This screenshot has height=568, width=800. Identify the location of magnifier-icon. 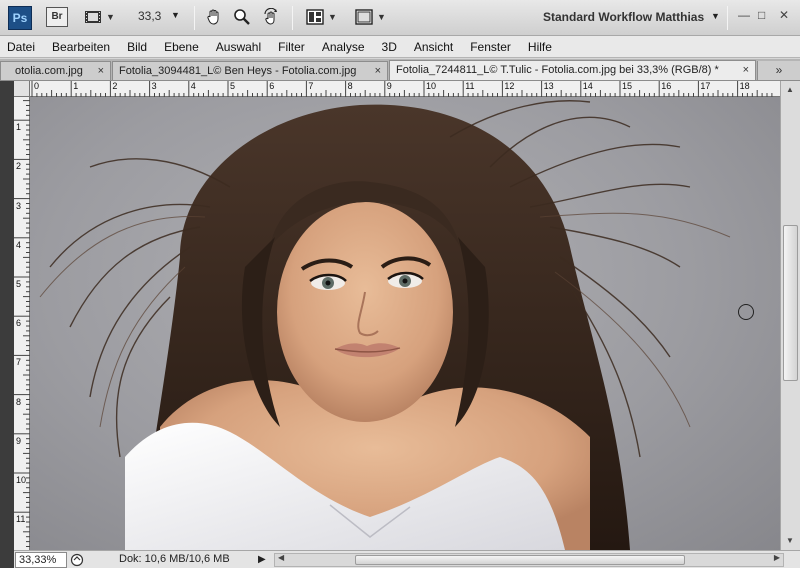
(242, 17).